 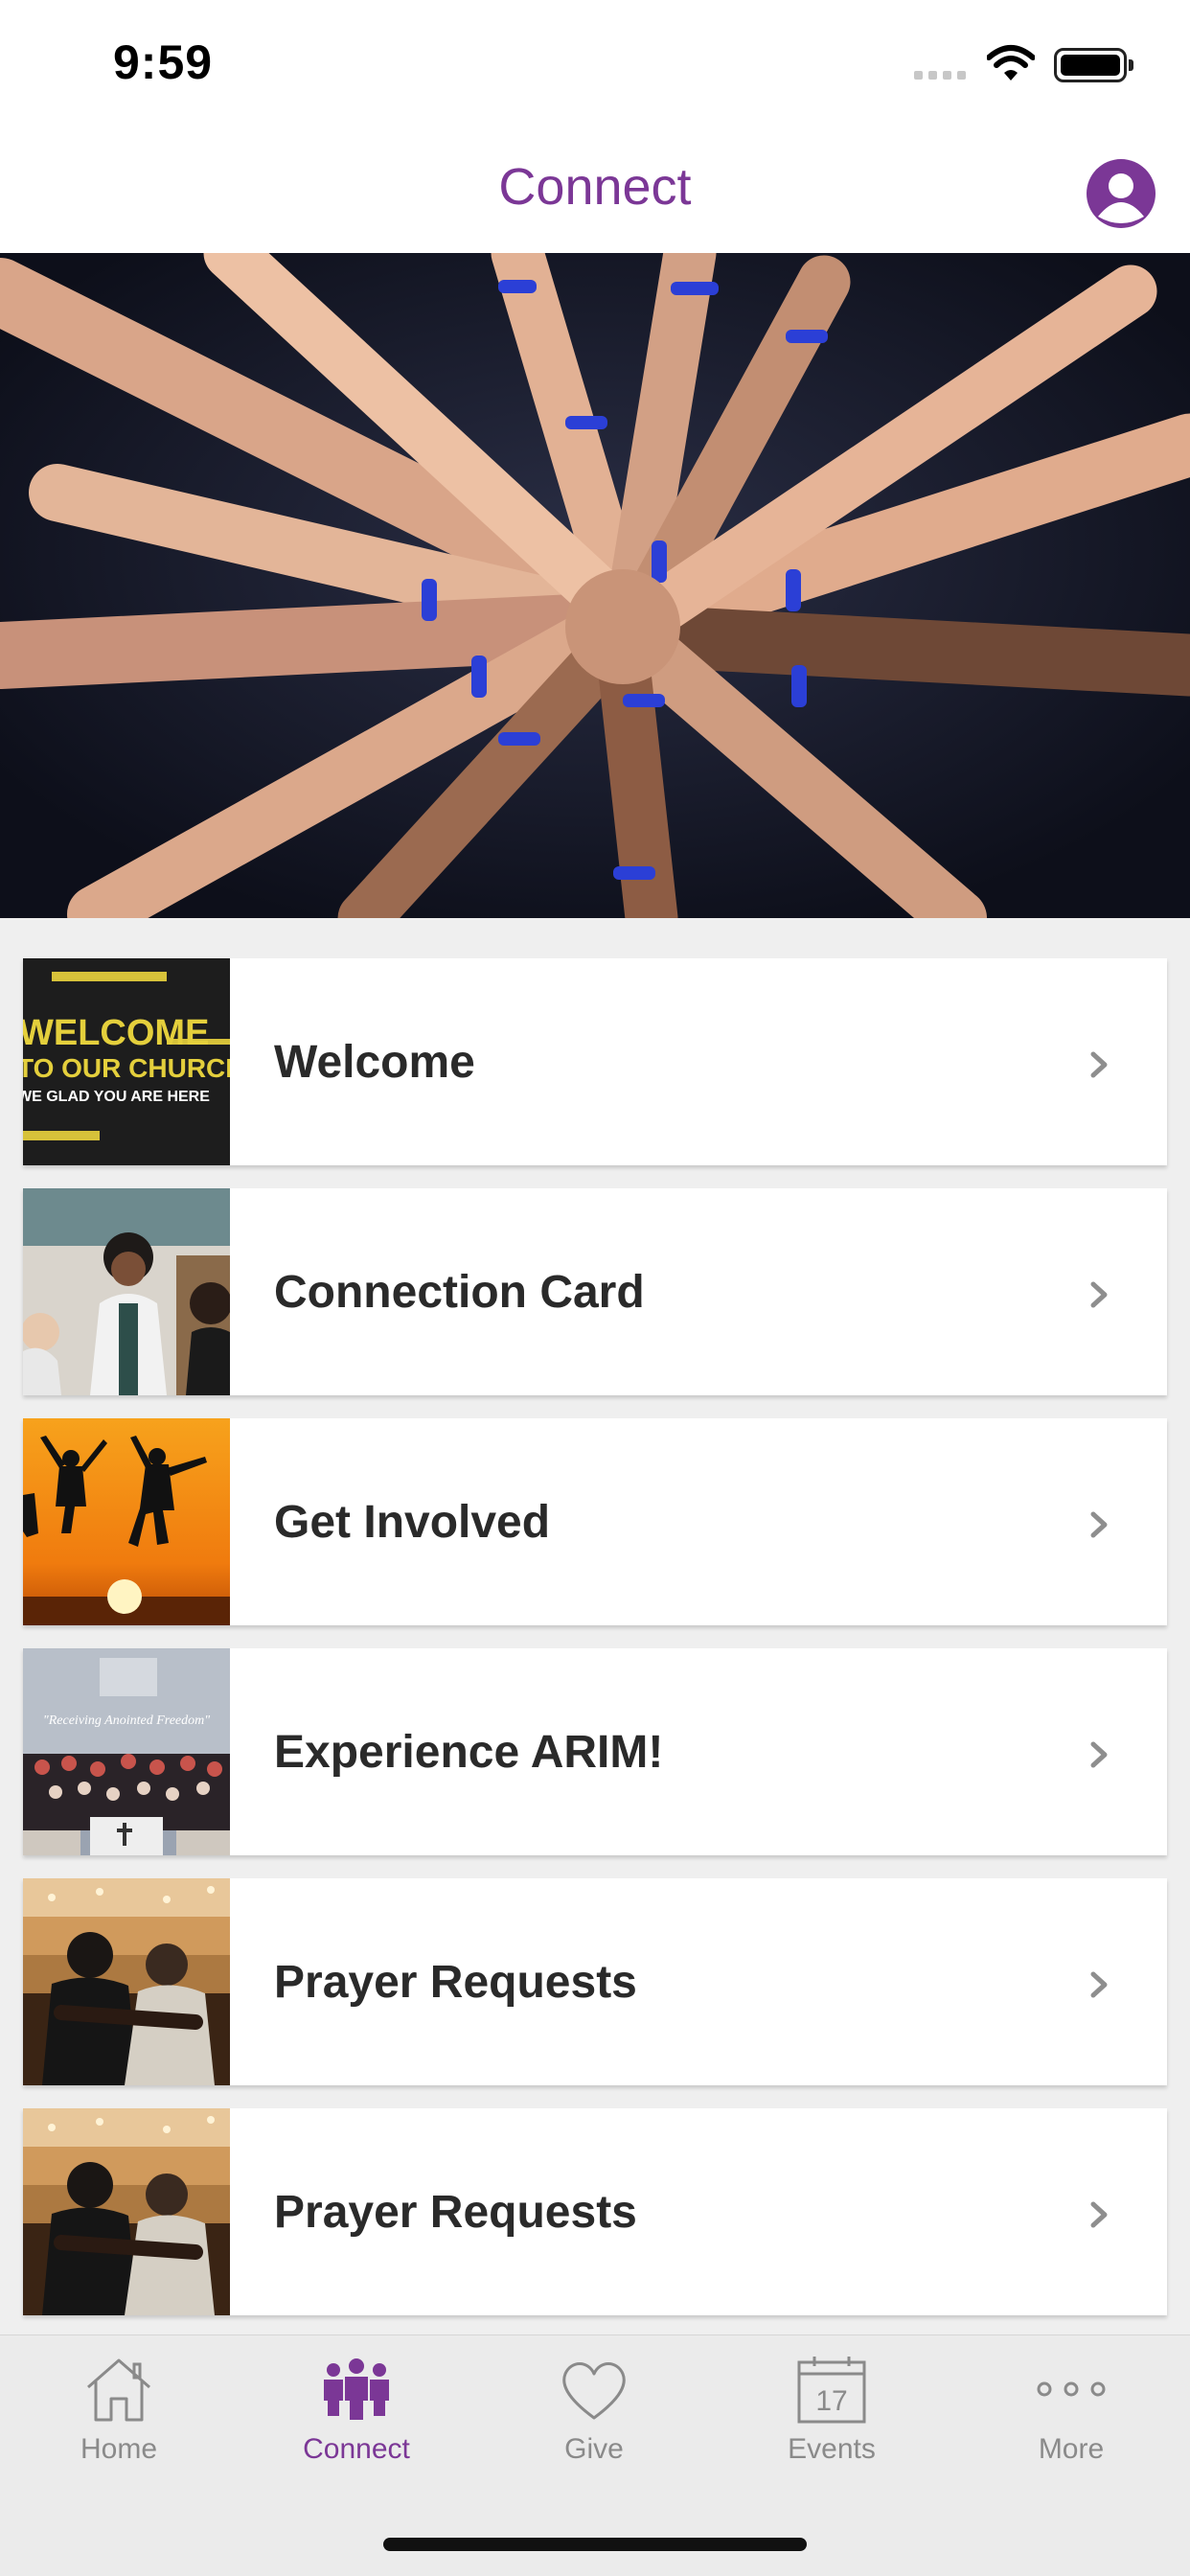 I want to click on people-icon, so click(x=357, y=2389).